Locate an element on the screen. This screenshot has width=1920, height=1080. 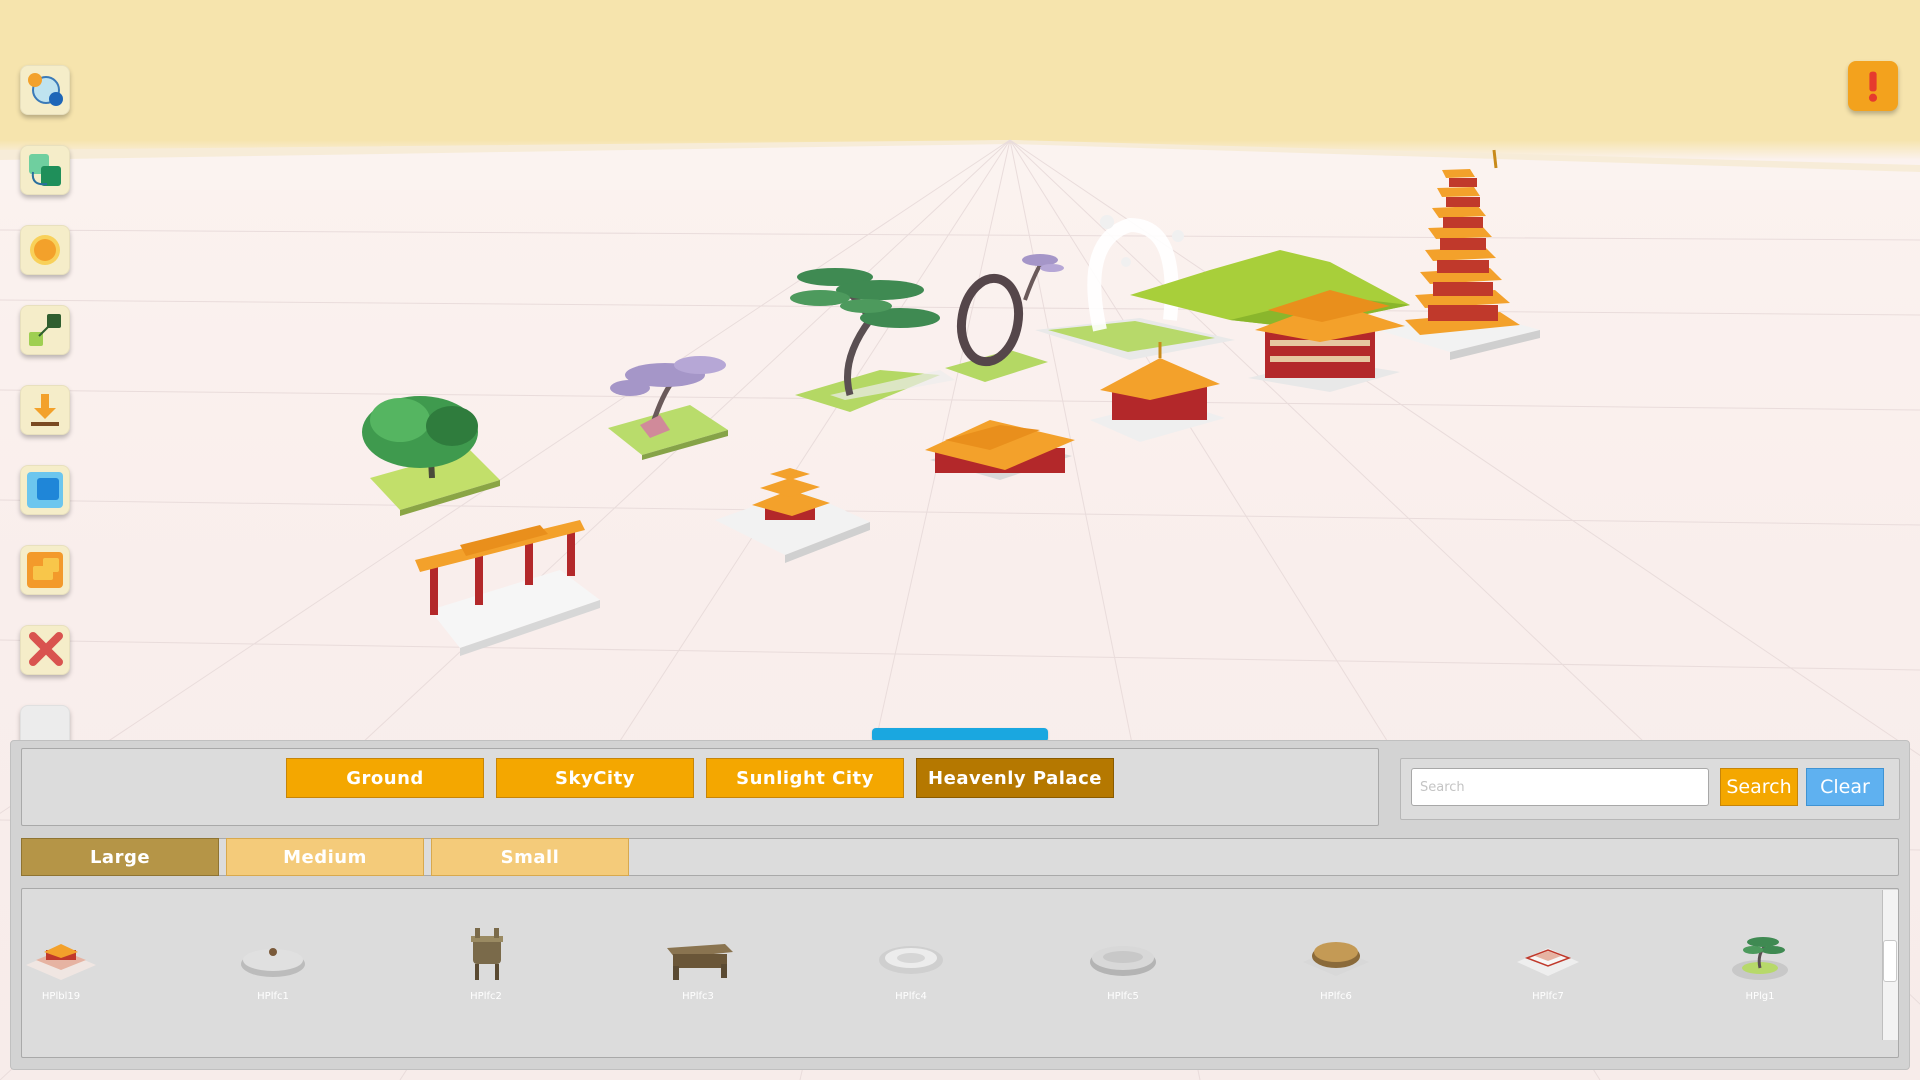
category-ground-button: Ground is located at coordinates (385, 778).